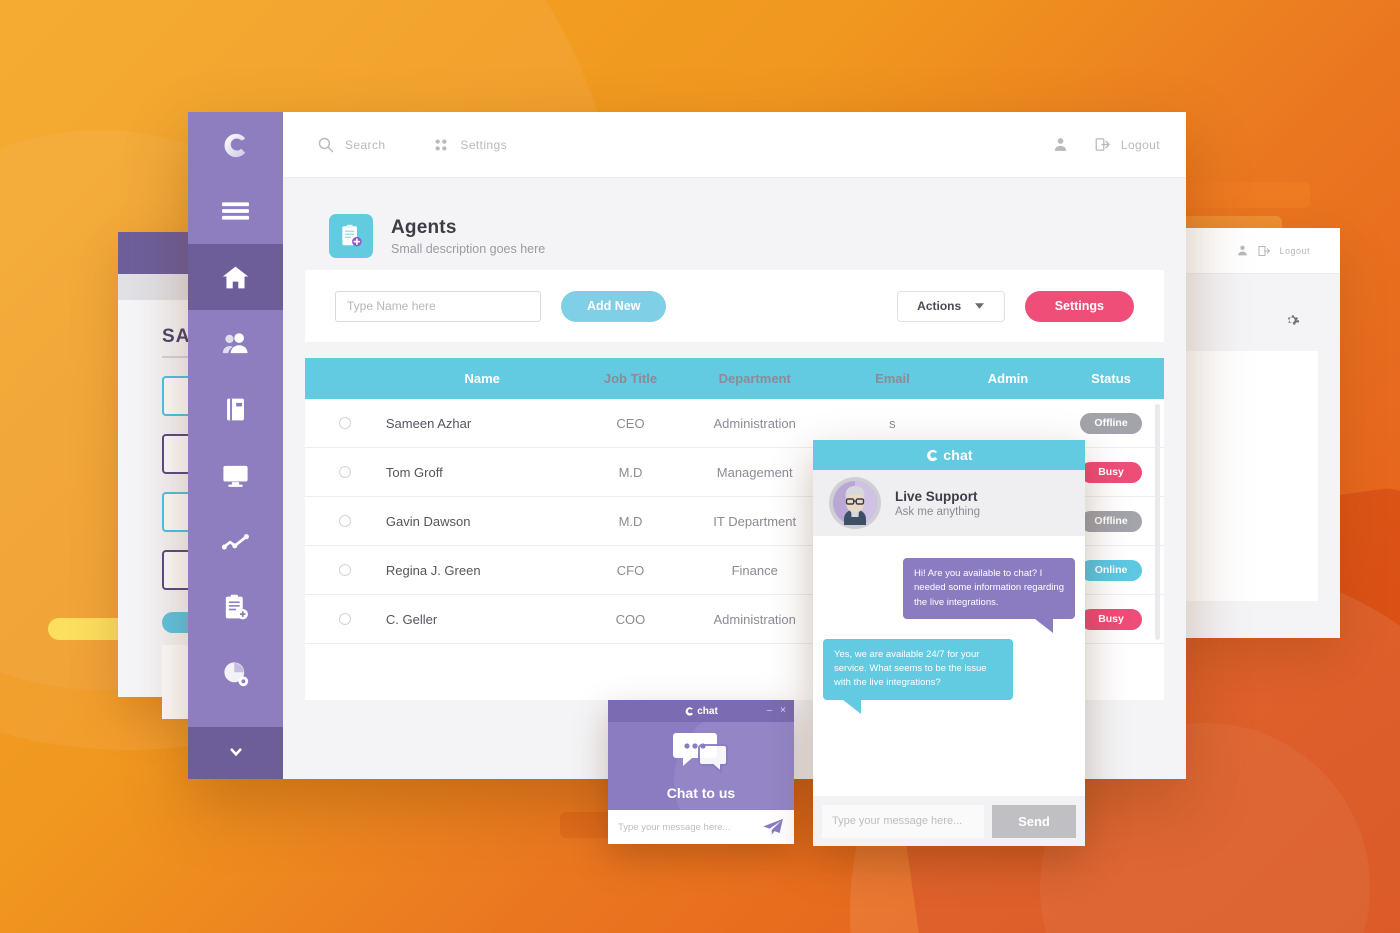 The width and height of the screenshot is (1400, 933). What do you see at coordinates (949, 455) in the screenshot?
I see `chat-header: chat` at bounding box center [949, 455].